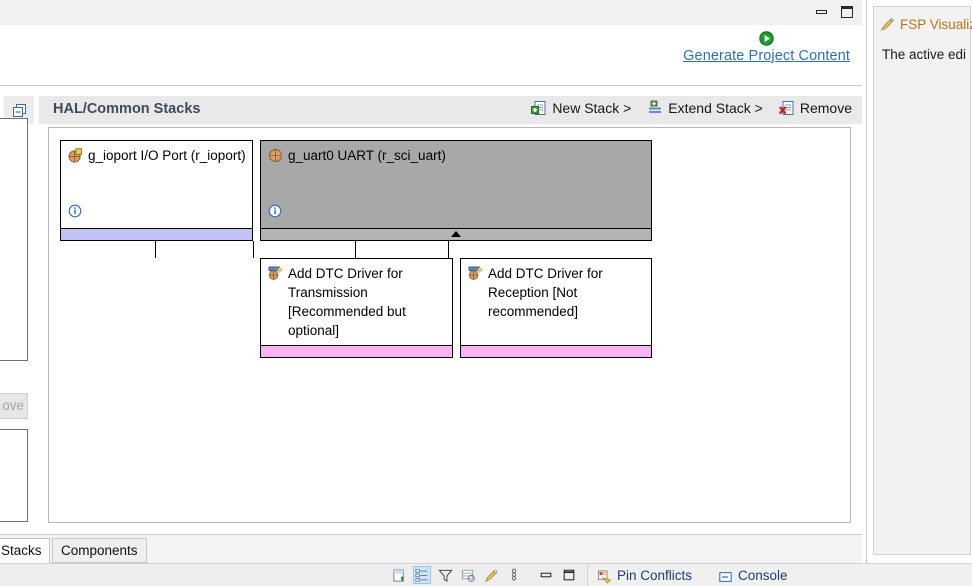  I want to click on left-panel-listbox-top, so click(14, 239).